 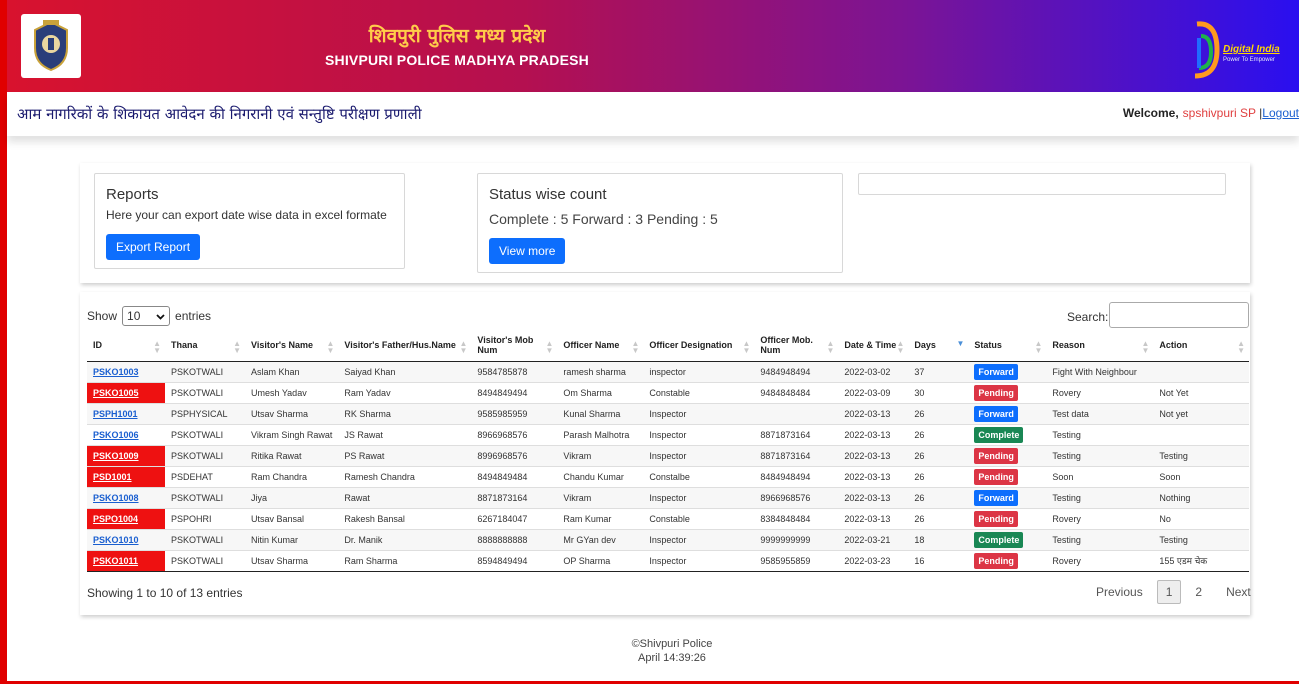 What do you see at coordinates (796, 456) in the screenshot?
I see `officer-mob-cell: 8871873164` at bounding box center [796, 456].